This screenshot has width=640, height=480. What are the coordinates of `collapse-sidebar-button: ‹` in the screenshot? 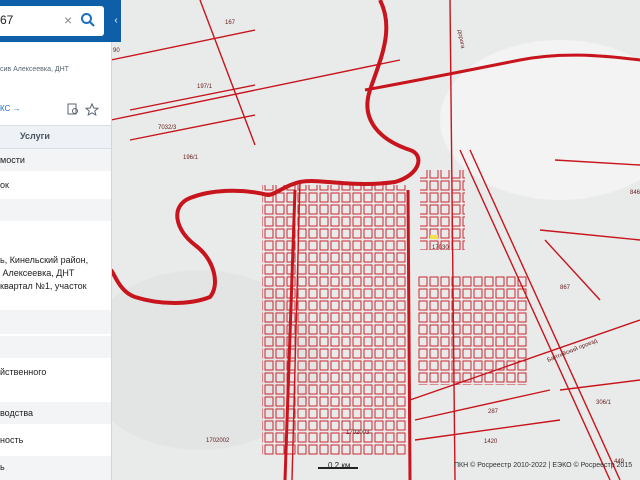 It's located at (116, 21).